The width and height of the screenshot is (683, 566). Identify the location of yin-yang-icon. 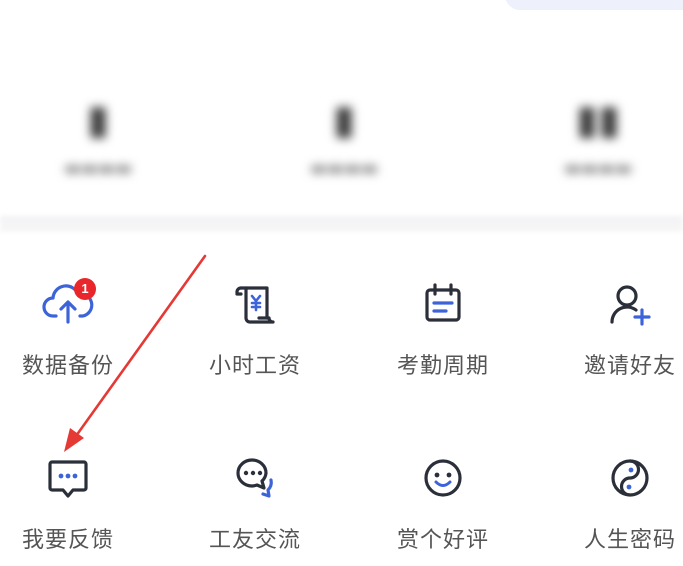
(630, 478).